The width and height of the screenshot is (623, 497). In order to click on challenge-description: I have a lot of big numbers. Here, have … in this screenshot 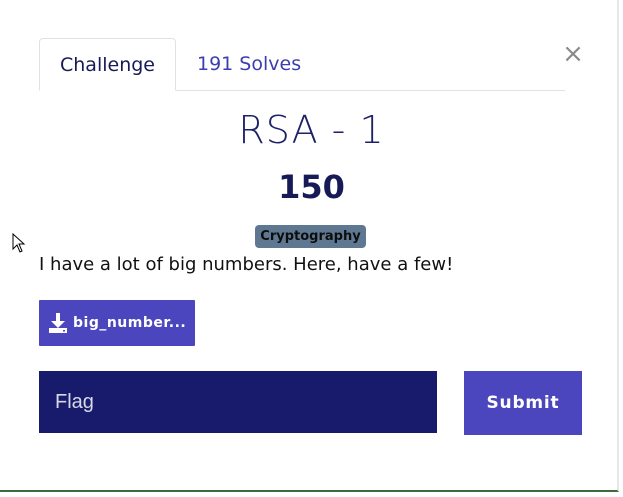, I will do `click(246, 264)`.